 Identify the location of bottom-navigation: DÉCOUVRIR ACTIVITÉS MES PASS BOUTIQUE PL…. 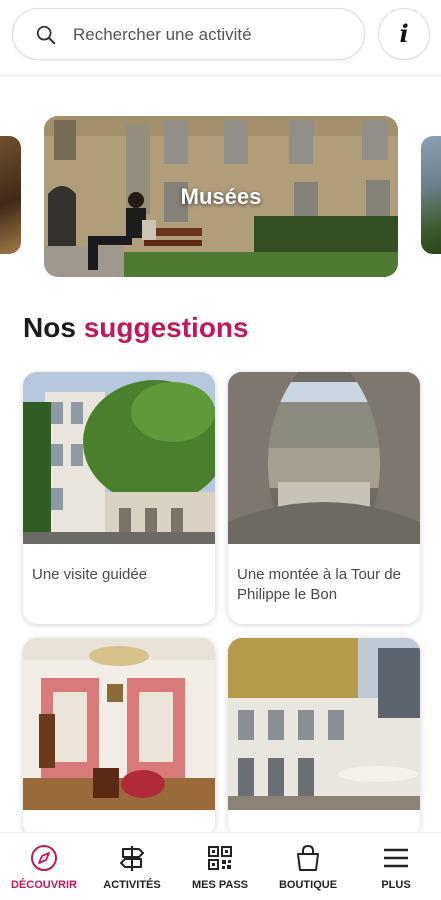
(220, 866).